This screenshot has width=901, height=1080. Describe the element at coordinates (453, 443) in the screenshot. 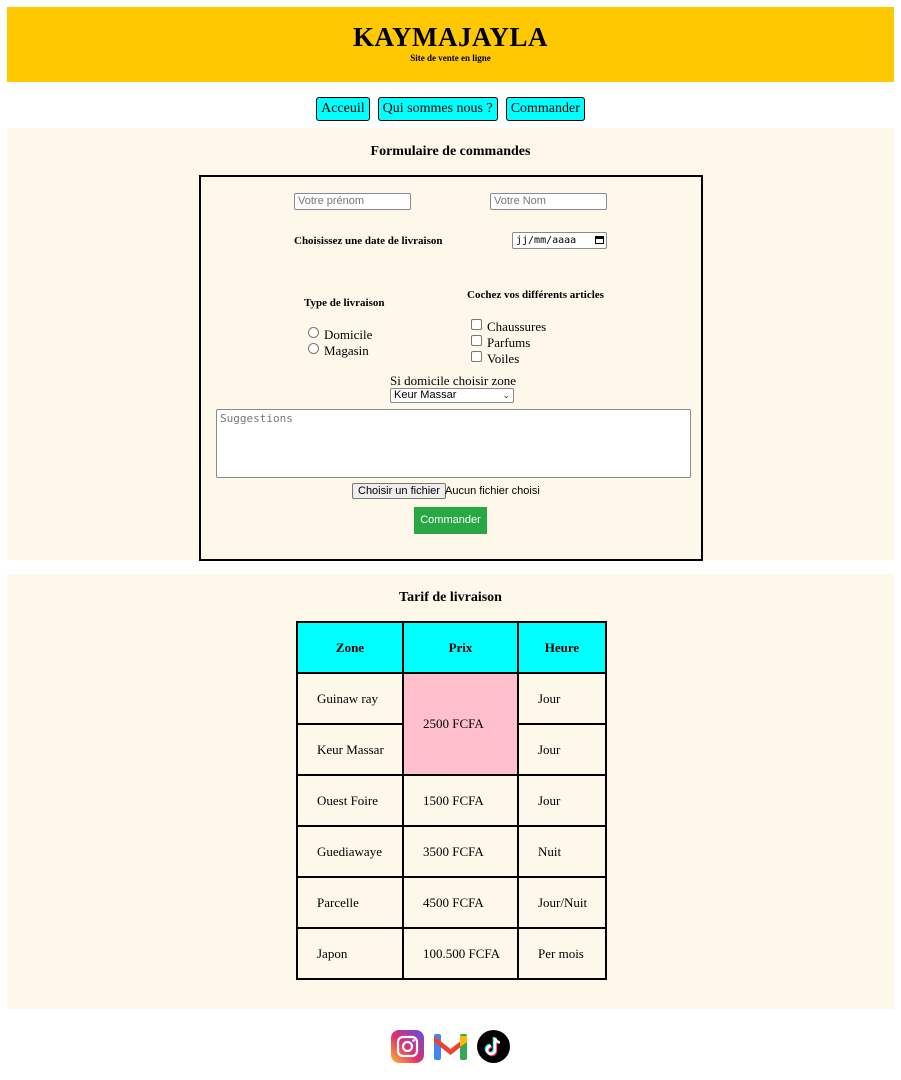

I see `suggestions-textarea: Suggestions` at that location.